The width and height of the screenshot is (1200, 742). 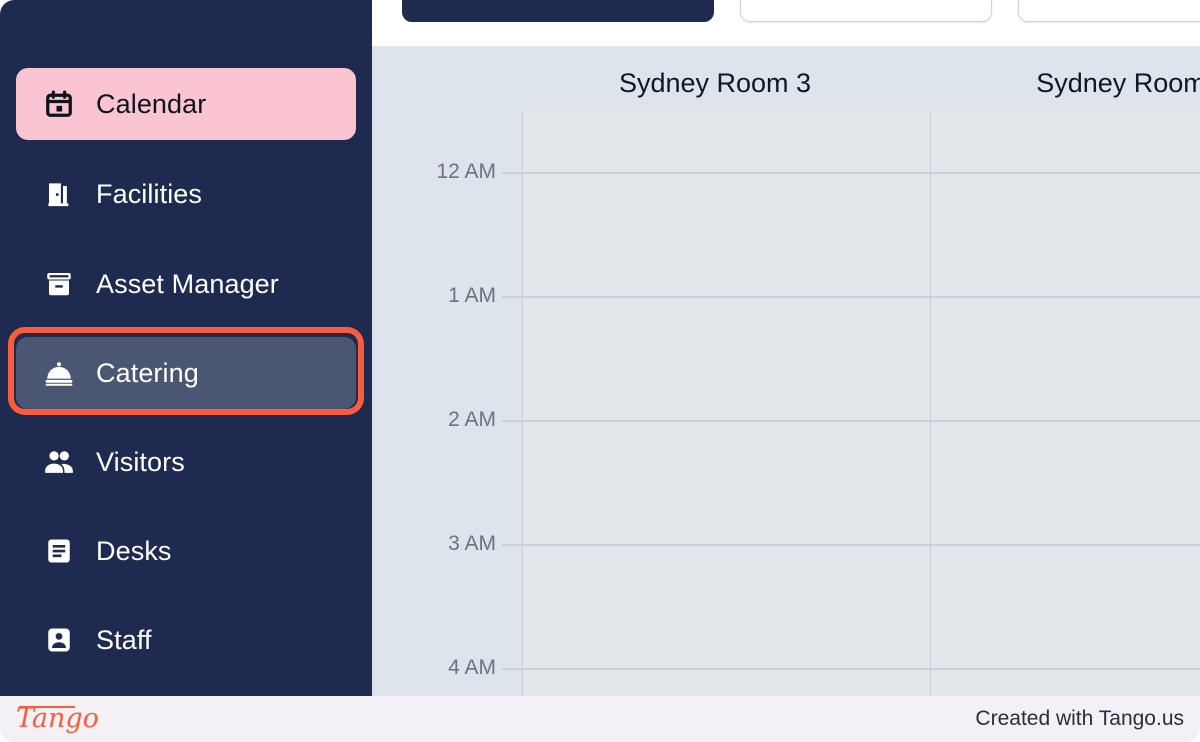 What do you see at coordinates (134, 550) in the screenshot?
I see `sidebar-item-label: Desks` at bounding box center [134, 550].